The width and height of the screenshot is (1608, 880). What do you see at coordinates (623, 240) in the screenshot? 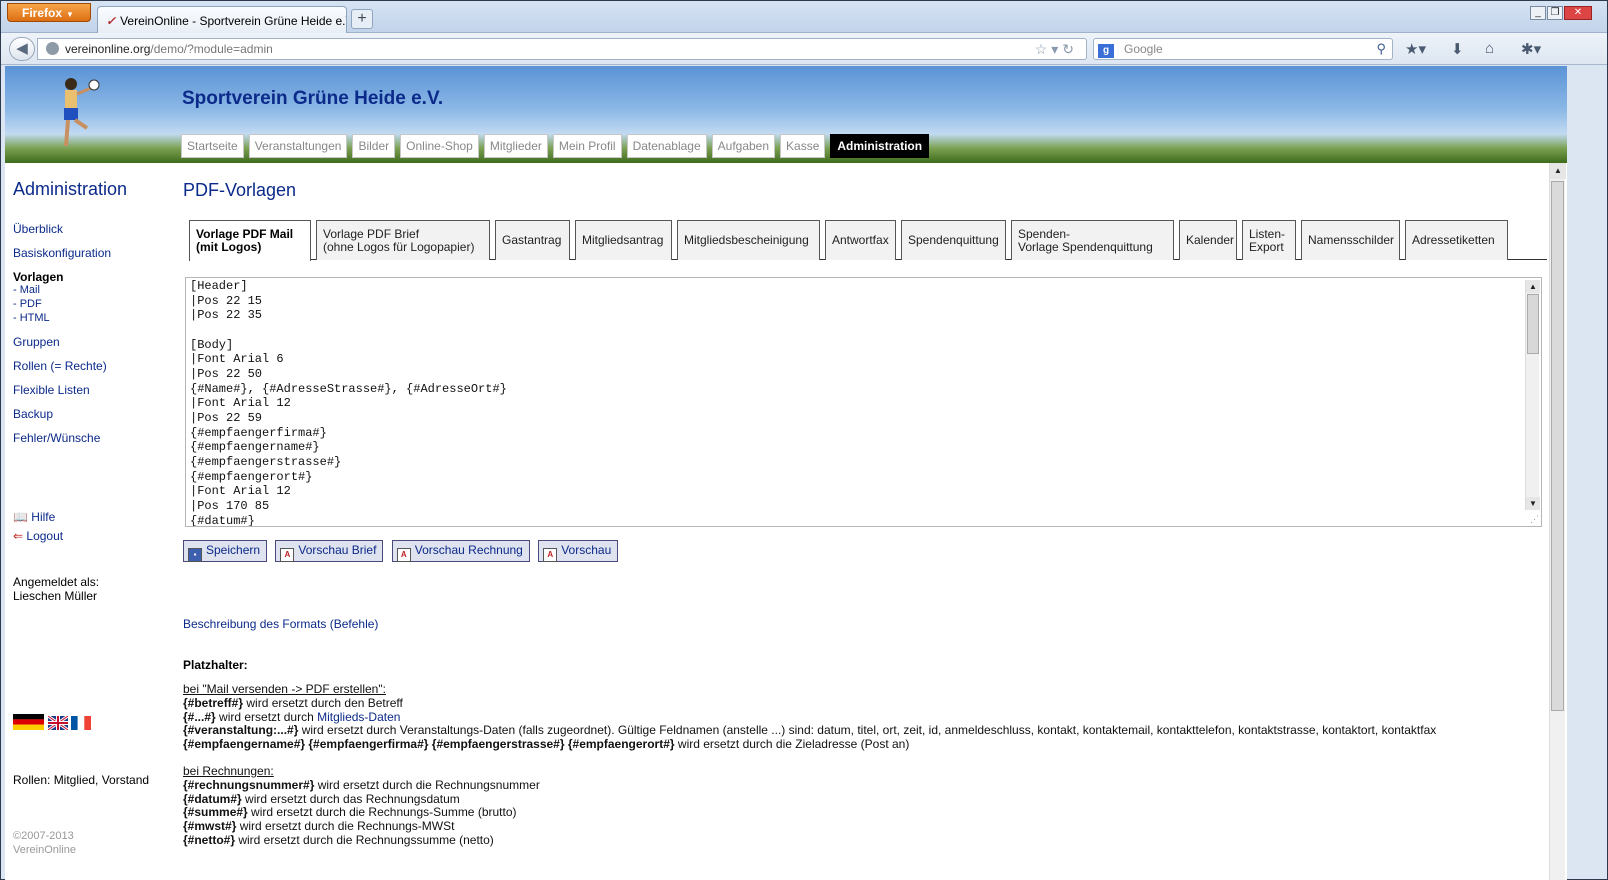
I see `template-tab-3: Mitgliedsantrag` at bounding box center [623, 240].